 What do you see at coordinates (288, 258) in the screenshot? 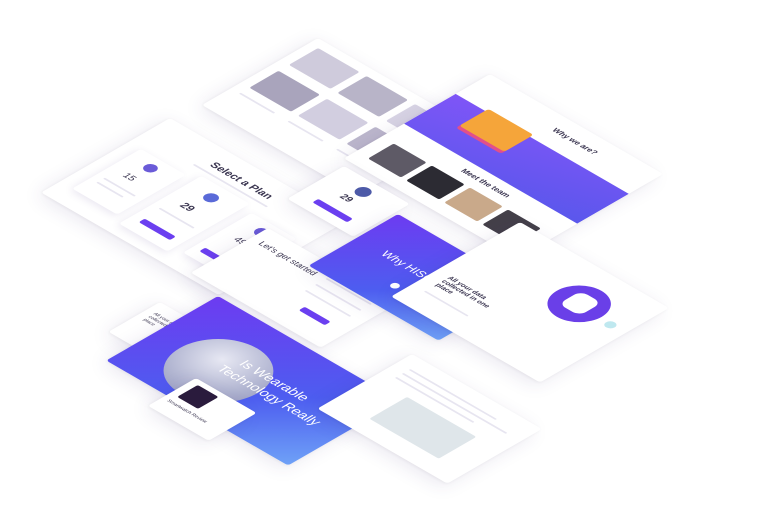
I see `contact-title: Let's get started` at bounding box center [288, 258].